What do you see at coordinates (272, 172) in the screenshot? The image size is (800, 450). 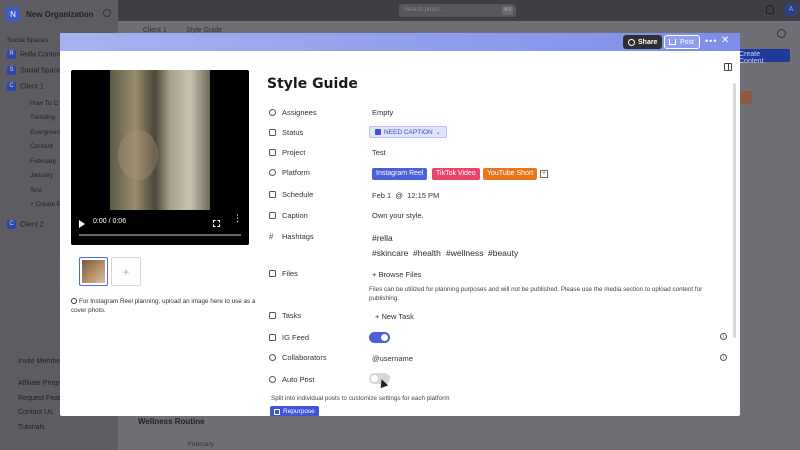 I see `platform-icon` at bounding box center [272, 172].